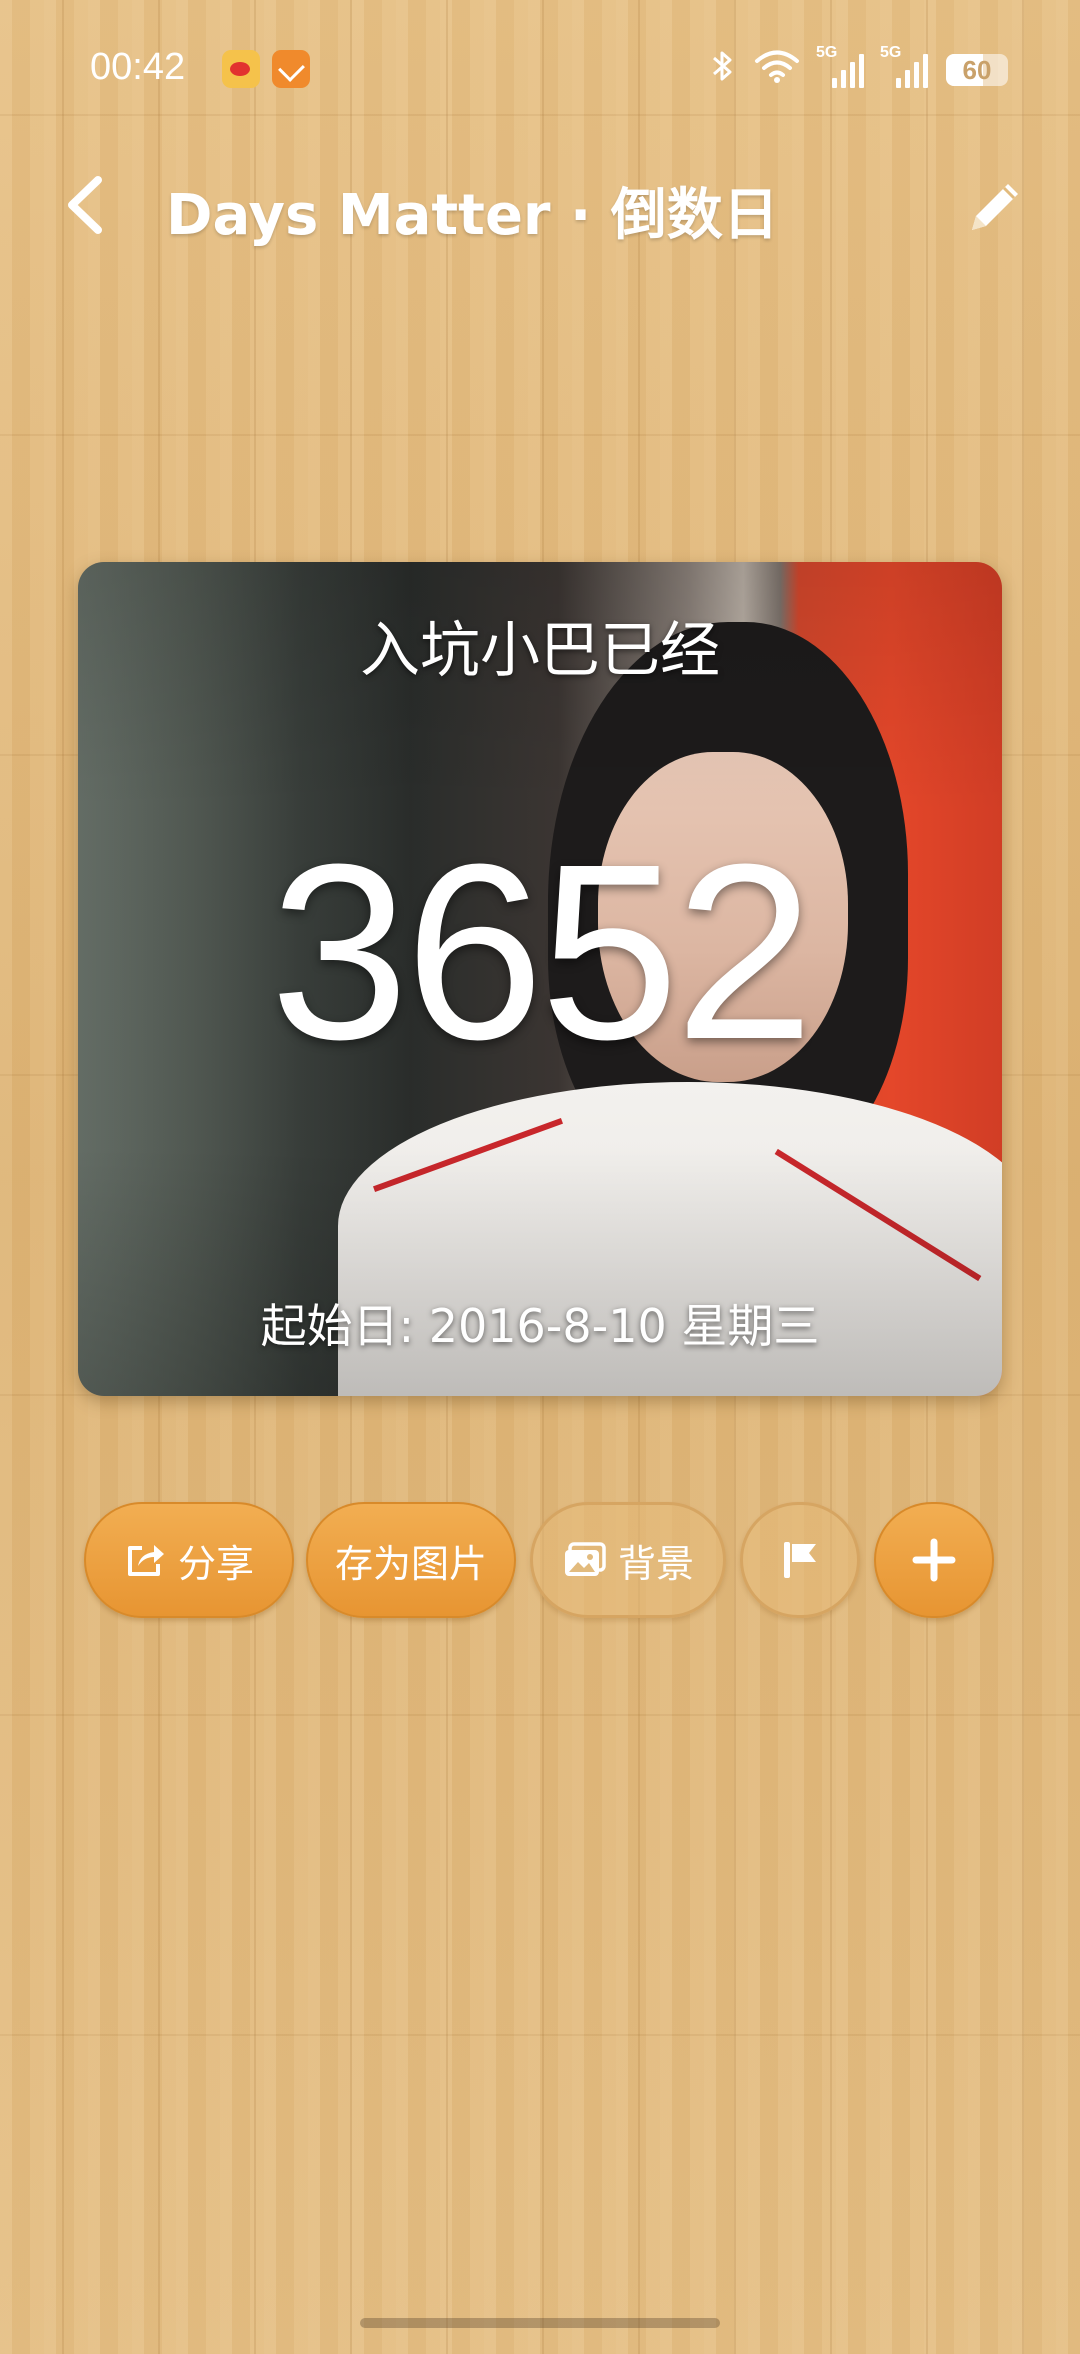 The height and width of the screenshot is (2354, 1080). What do you see at coordinates (585, 1559) in the screenshot?
I see `image-icon` at bounding box center [585, 1559].